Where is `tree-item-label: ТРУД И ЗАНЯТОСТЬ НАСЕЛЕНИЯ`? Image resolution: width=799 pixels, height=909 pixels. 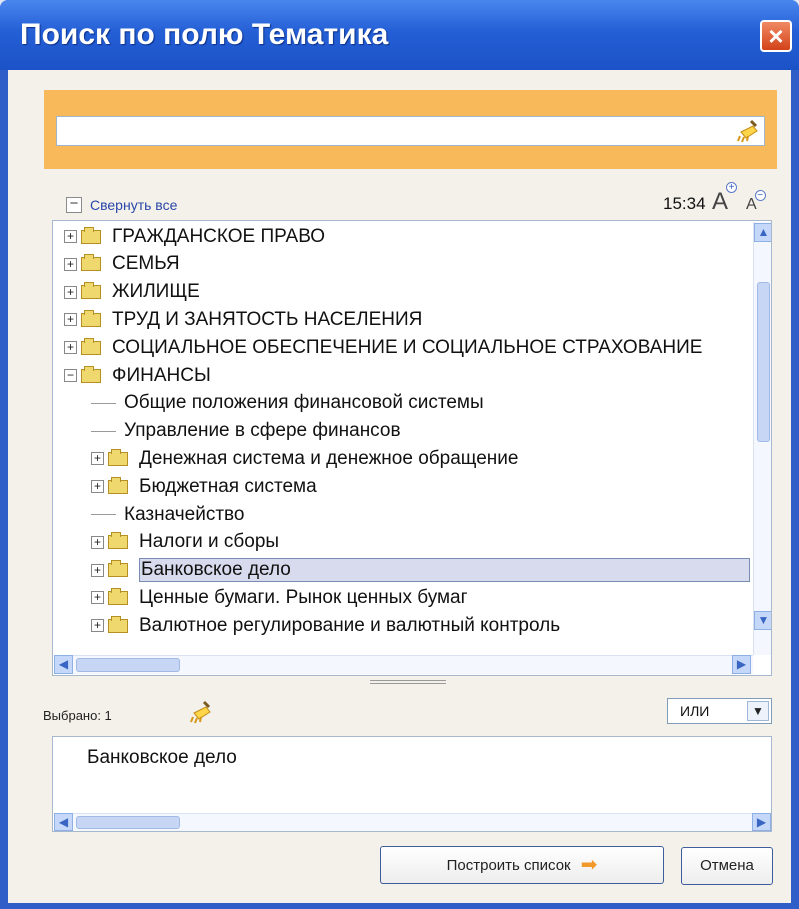 tree-item-label: ТРУД И ЗАНЯТОСТЬ НАСЕЛЕНИЯ is located at coordinates (267, 319).